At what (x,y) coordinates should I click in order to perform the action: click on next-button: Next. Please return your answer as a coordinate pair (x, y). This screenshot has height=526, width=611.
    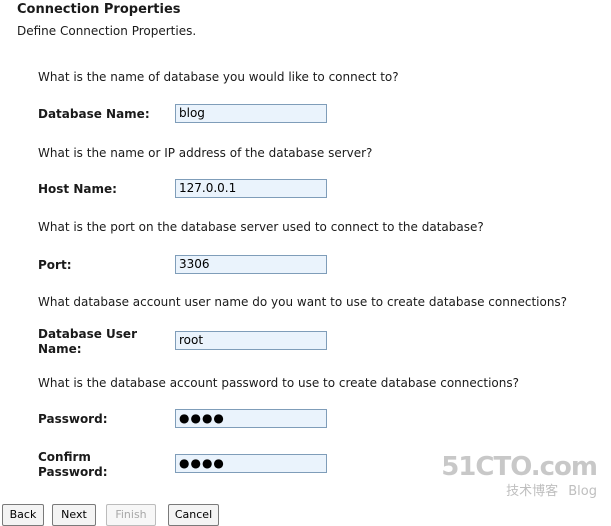
    Looking at the image, I should click on (74, 515).